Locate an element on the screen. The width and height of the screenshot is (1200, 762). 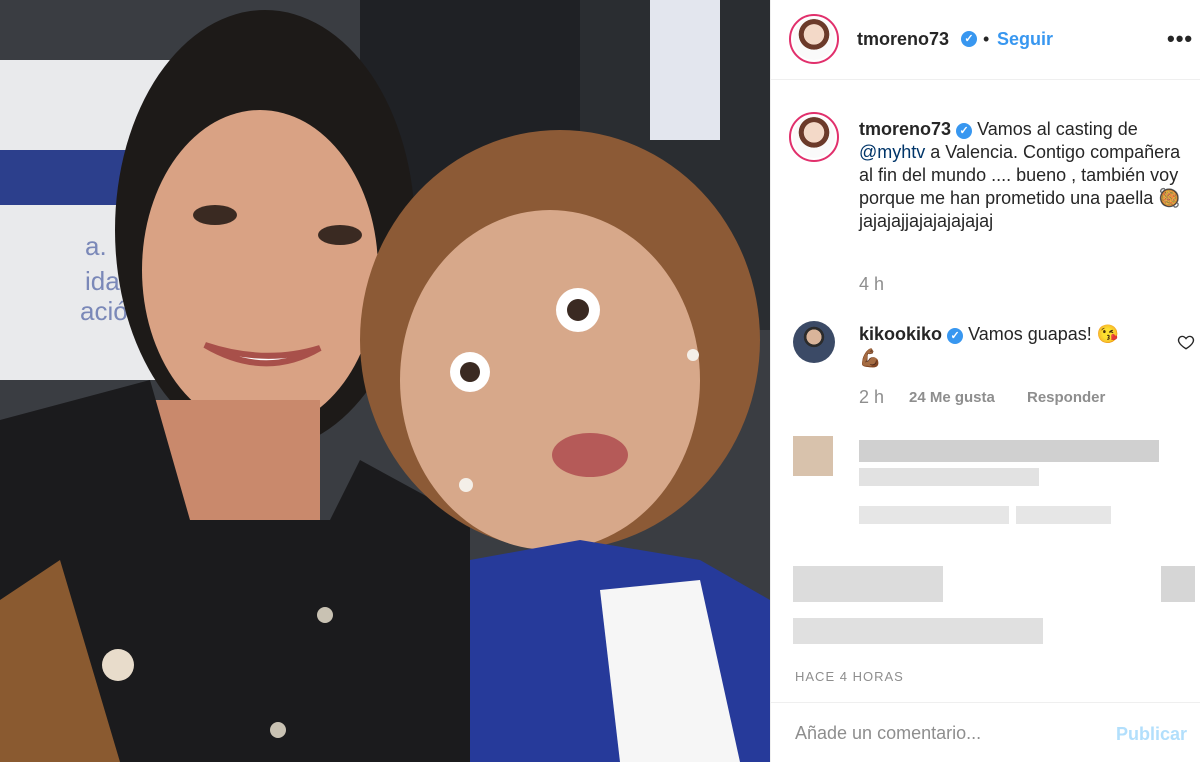
caption-text-start: Vamos al casting de is located at coordinates (1057, 129).